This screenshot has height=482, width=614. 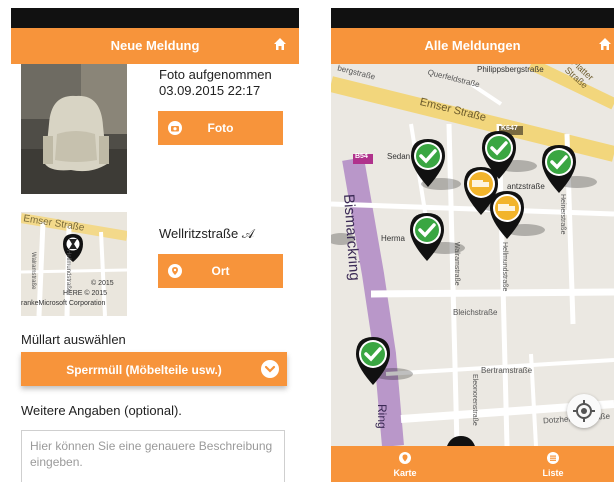 I want to click on category-select: Sperrmüll (Möbelteile usw.), so click(x=154, y=369).